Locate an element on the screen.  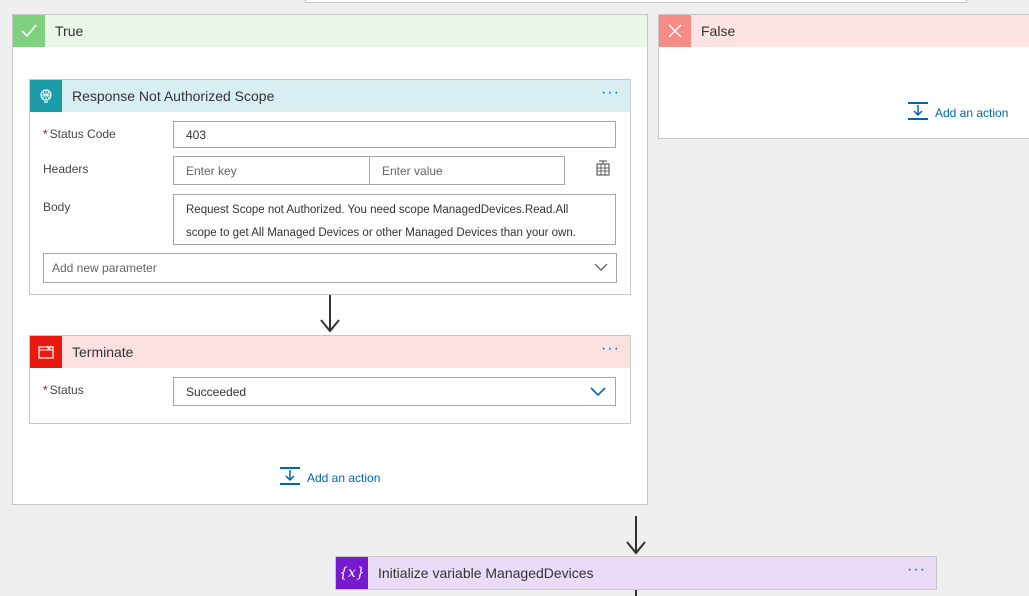
status-value: Succeeded is located at coordinates (216, 391).